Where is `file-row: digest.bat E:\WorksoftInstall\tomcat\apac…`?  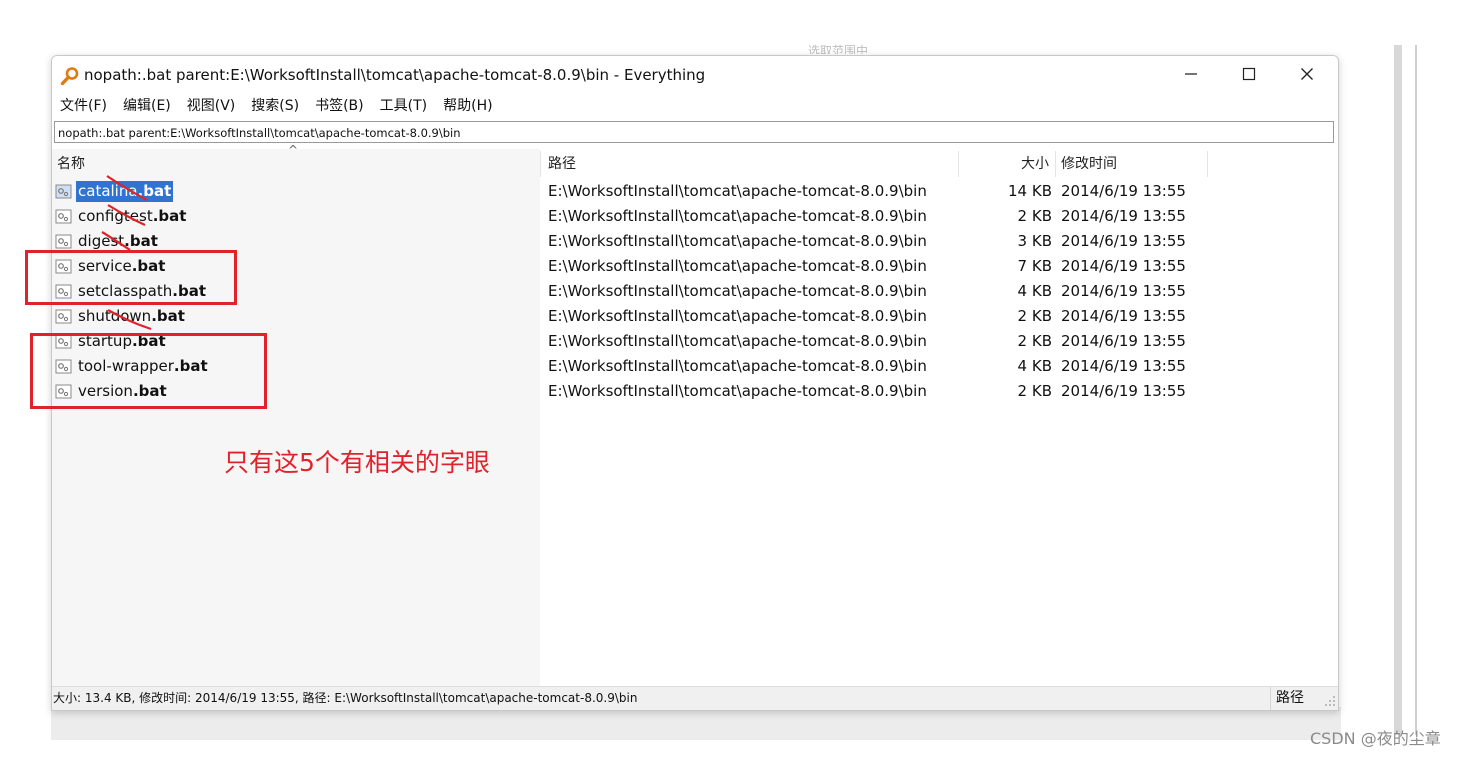
file-row: digest.bat E:\WorksoftInstall\tomcat\apac… is located at coordinates (695, 242).